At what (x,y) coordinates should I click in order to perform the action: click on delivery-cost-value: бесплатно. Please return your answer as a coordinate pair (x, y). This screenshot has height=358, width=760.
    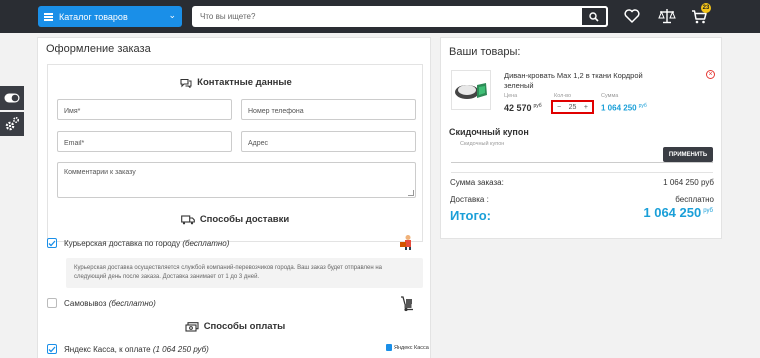
    Looking at the image, I should click on (694, 199).